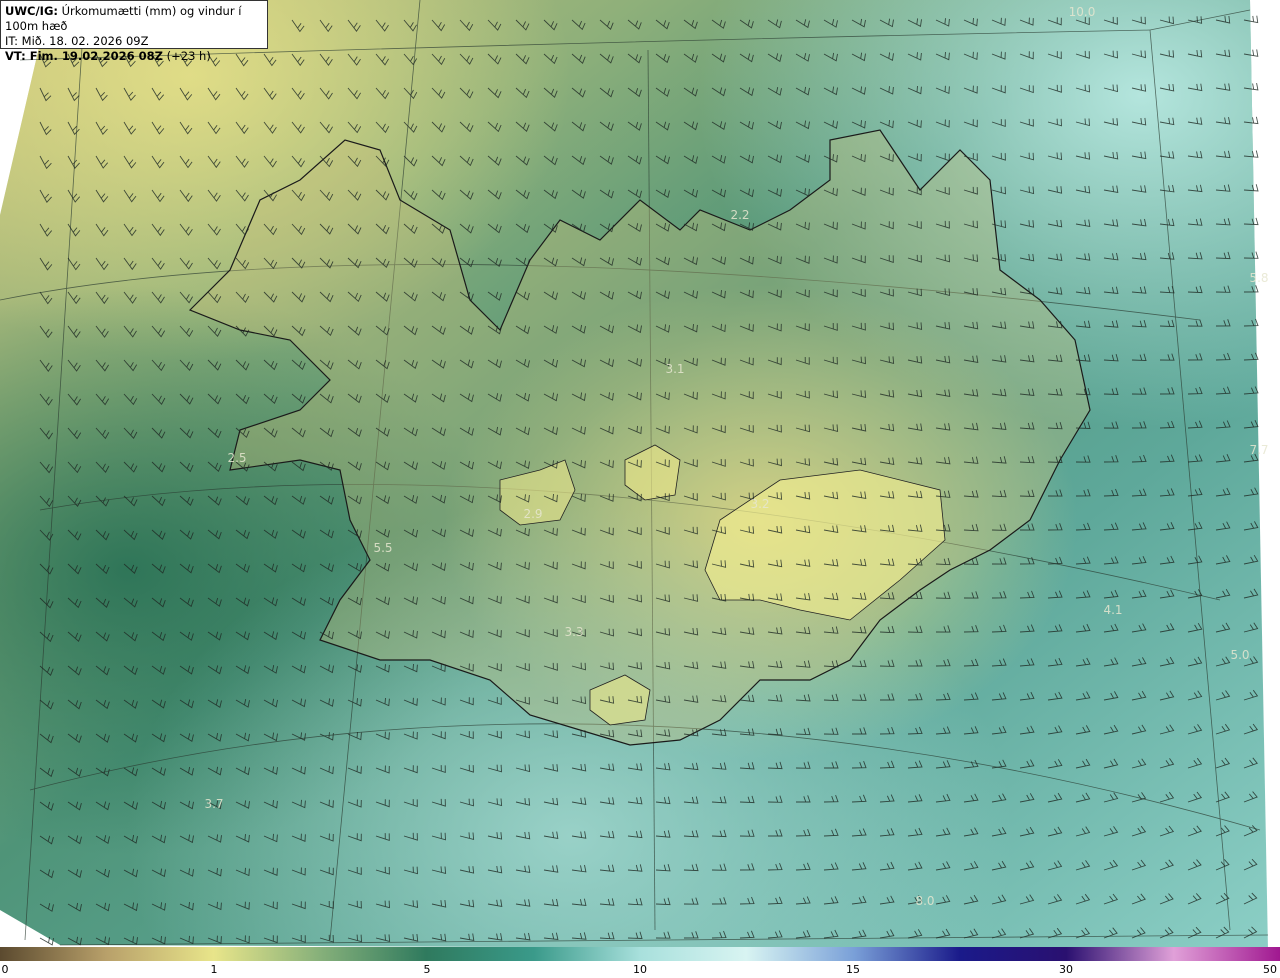  What do you see at coordinates (1082, 12) in the screenshot?
I see `value-label: 10.0` at bounding box center [1082, 12].